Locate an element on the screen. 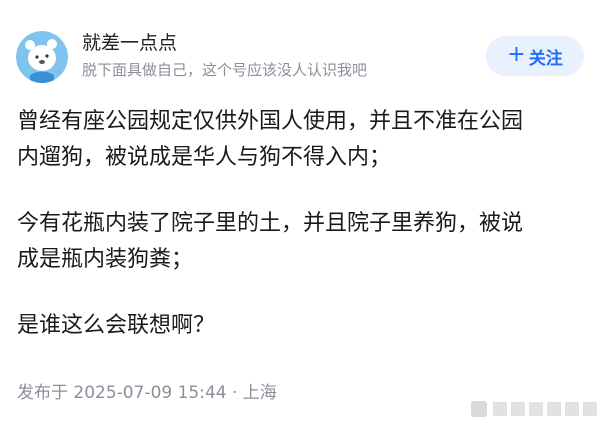 This screenshot has height=426, width=611. post-line: 成是瓶内装狗粪； is located at coordinates (105, 259).